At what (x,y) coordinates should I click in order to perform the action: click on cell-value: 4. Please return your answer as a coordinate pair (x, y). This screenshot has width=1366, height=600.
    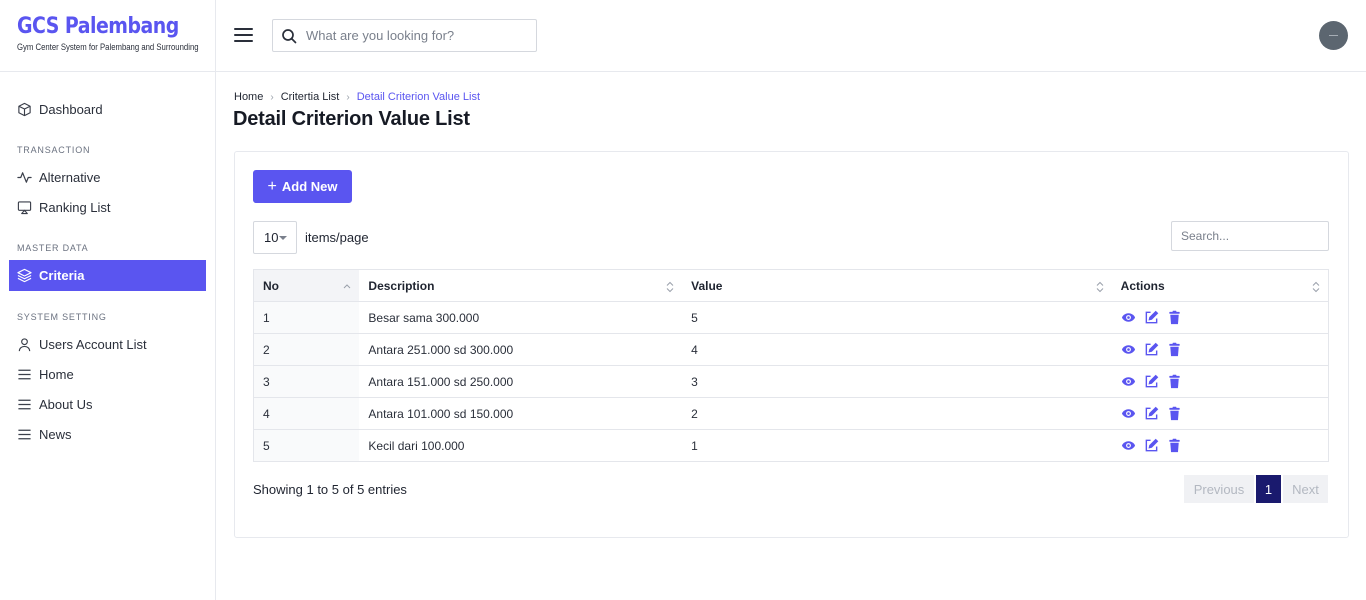
    Looking at the image, I should click on (897, 349).